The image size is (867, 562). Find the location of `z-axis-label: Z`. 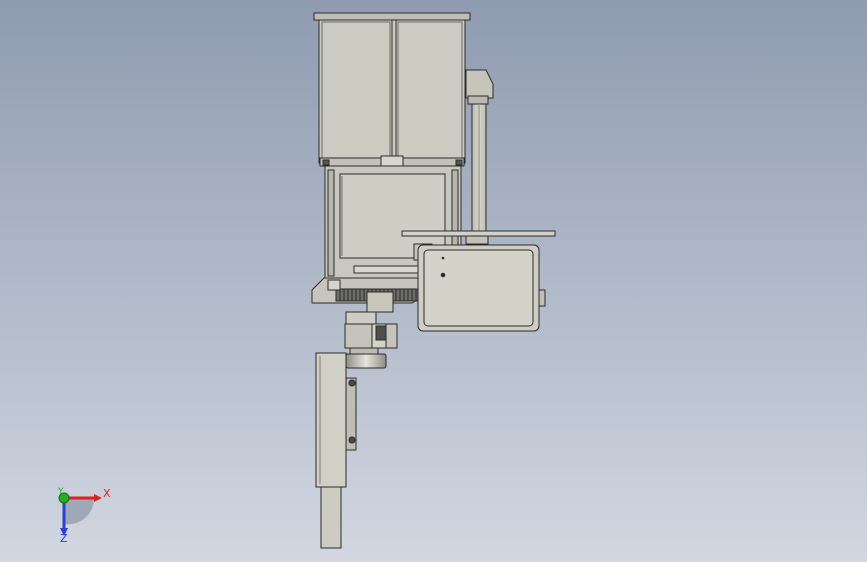

z-axis-label: Z is located at coordinates (64, 537).